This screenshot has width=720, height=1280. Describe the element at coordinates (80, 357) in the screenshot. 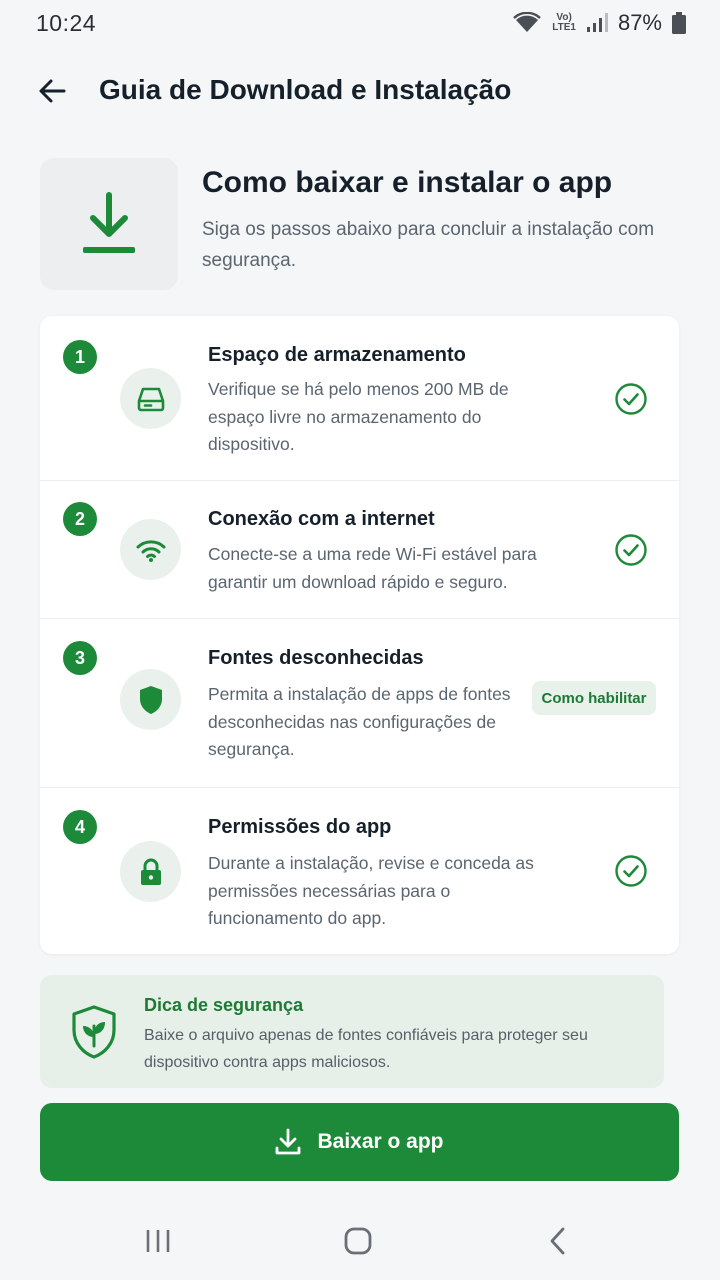

I see `step-number: 1` at that location.